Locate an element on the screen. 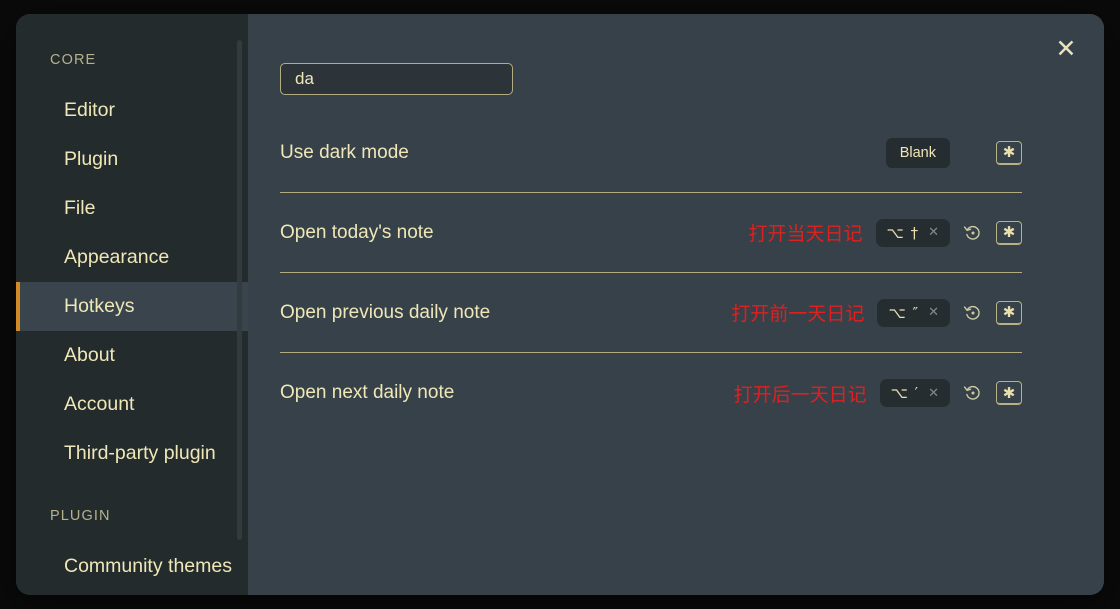 The image size is (1120, 609). sidebar-item-third-party-plugin: Third-party plugin is located at coordinates (132, 453).